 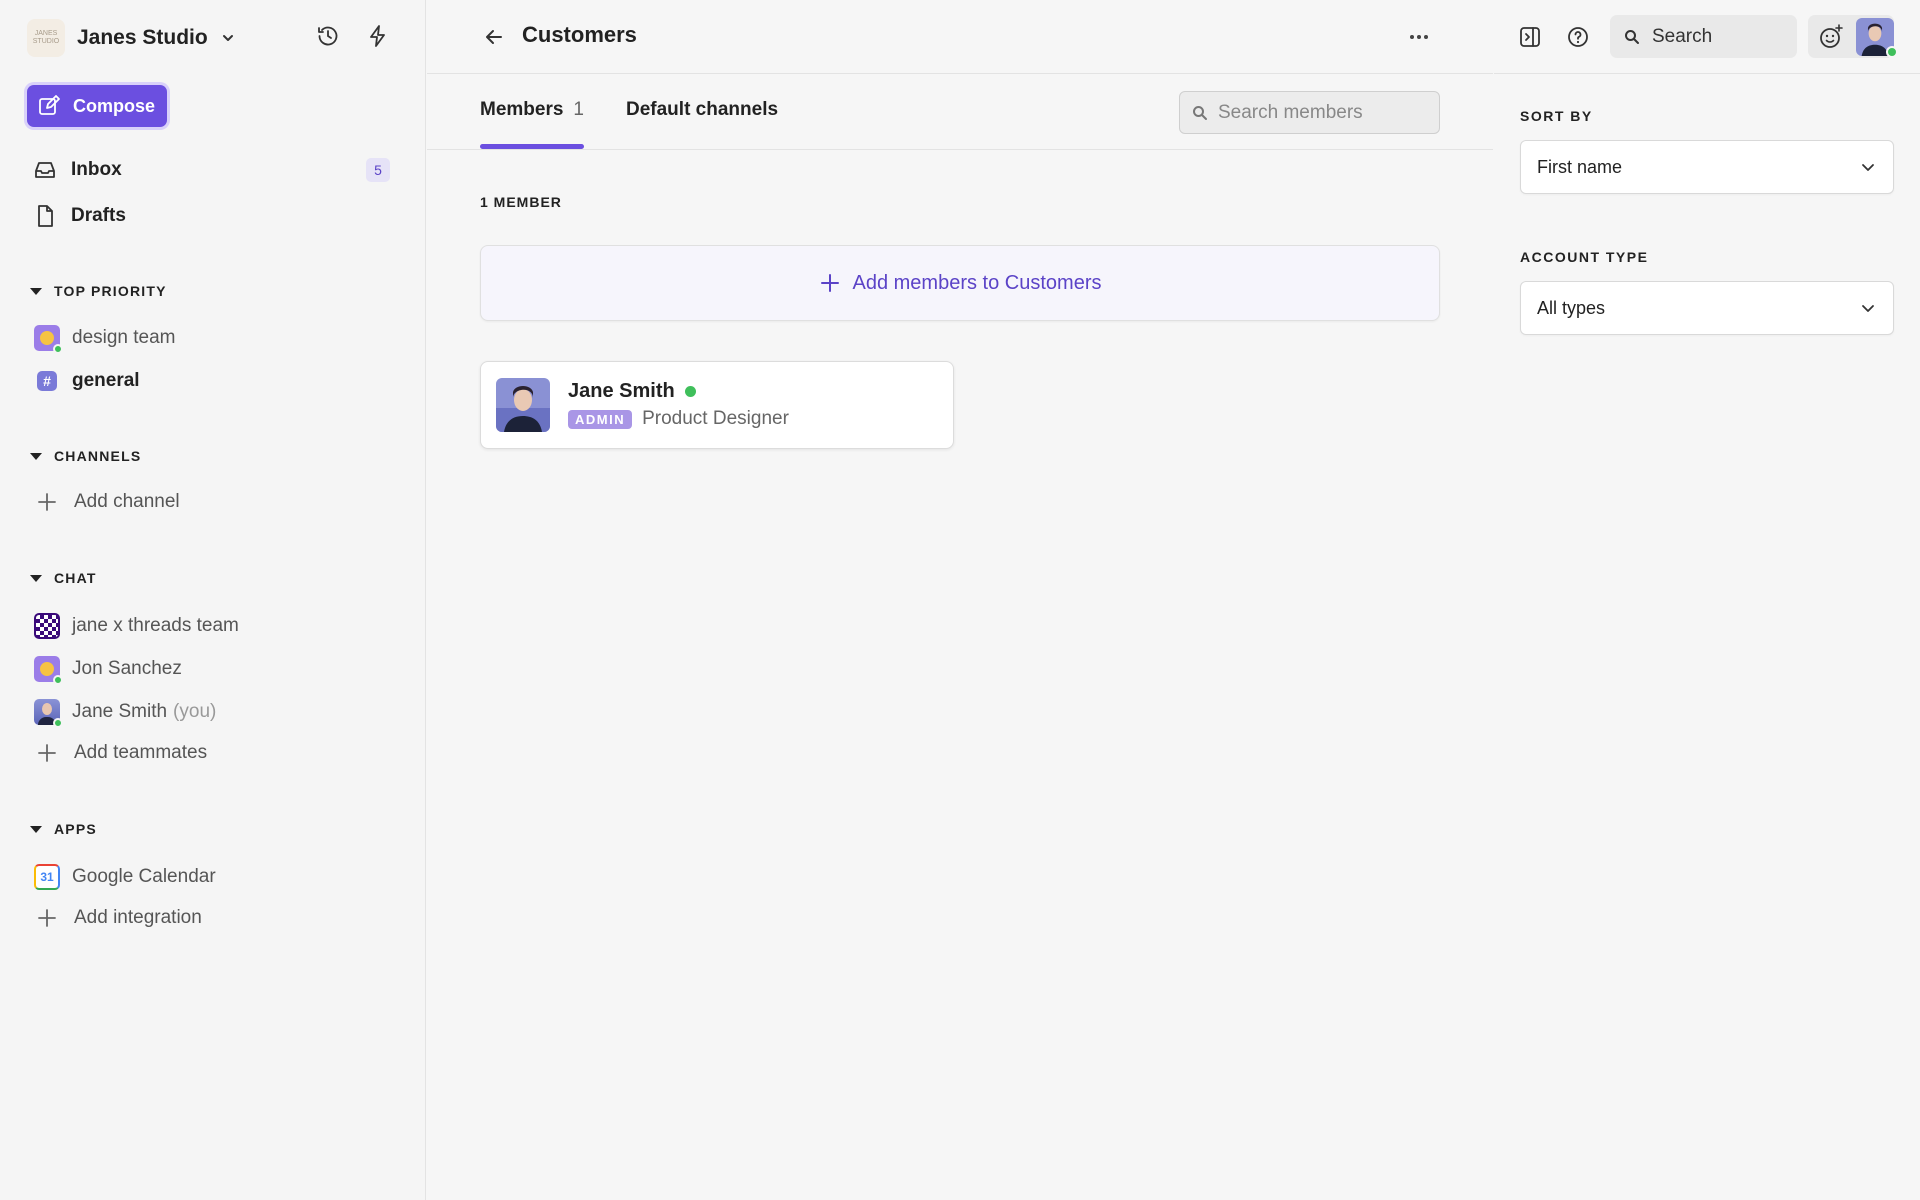 I want to click on search-placeholder: Search members, so click(x=1290, y=112).